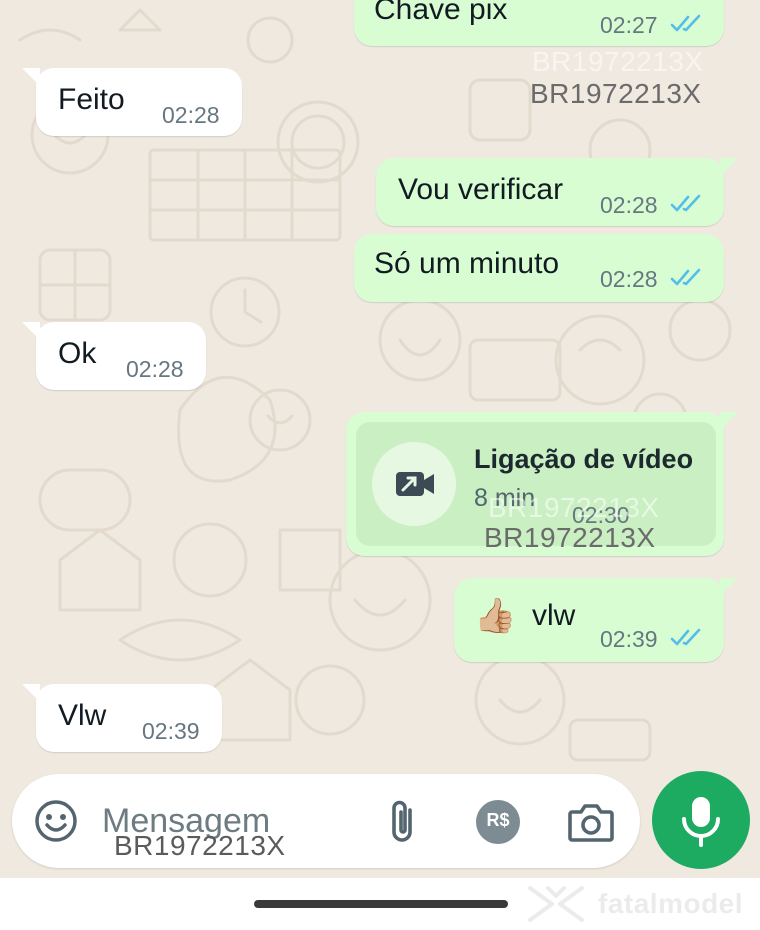 This screenshot has width=760, height=930. What do you see at coordinates (591, 822) in the screenshot?
I see `camera-icon` at bounding box center [591, 822].